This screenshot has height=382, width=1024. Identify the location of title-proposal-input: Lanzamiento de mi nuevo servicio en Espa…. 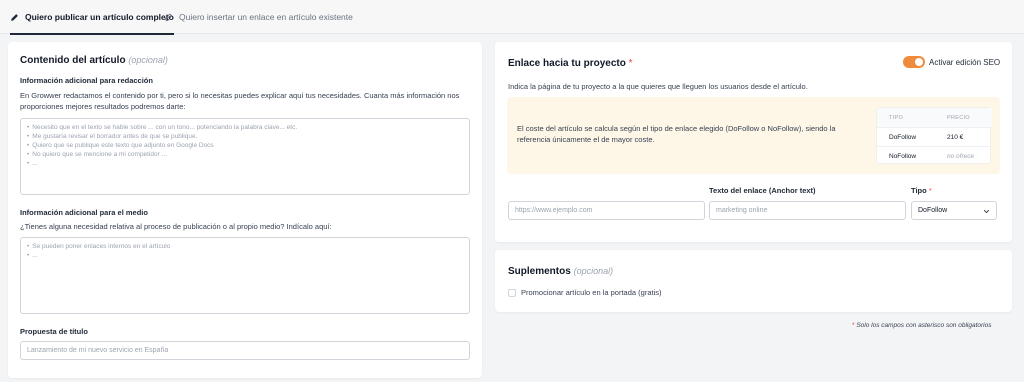
(245, 350).